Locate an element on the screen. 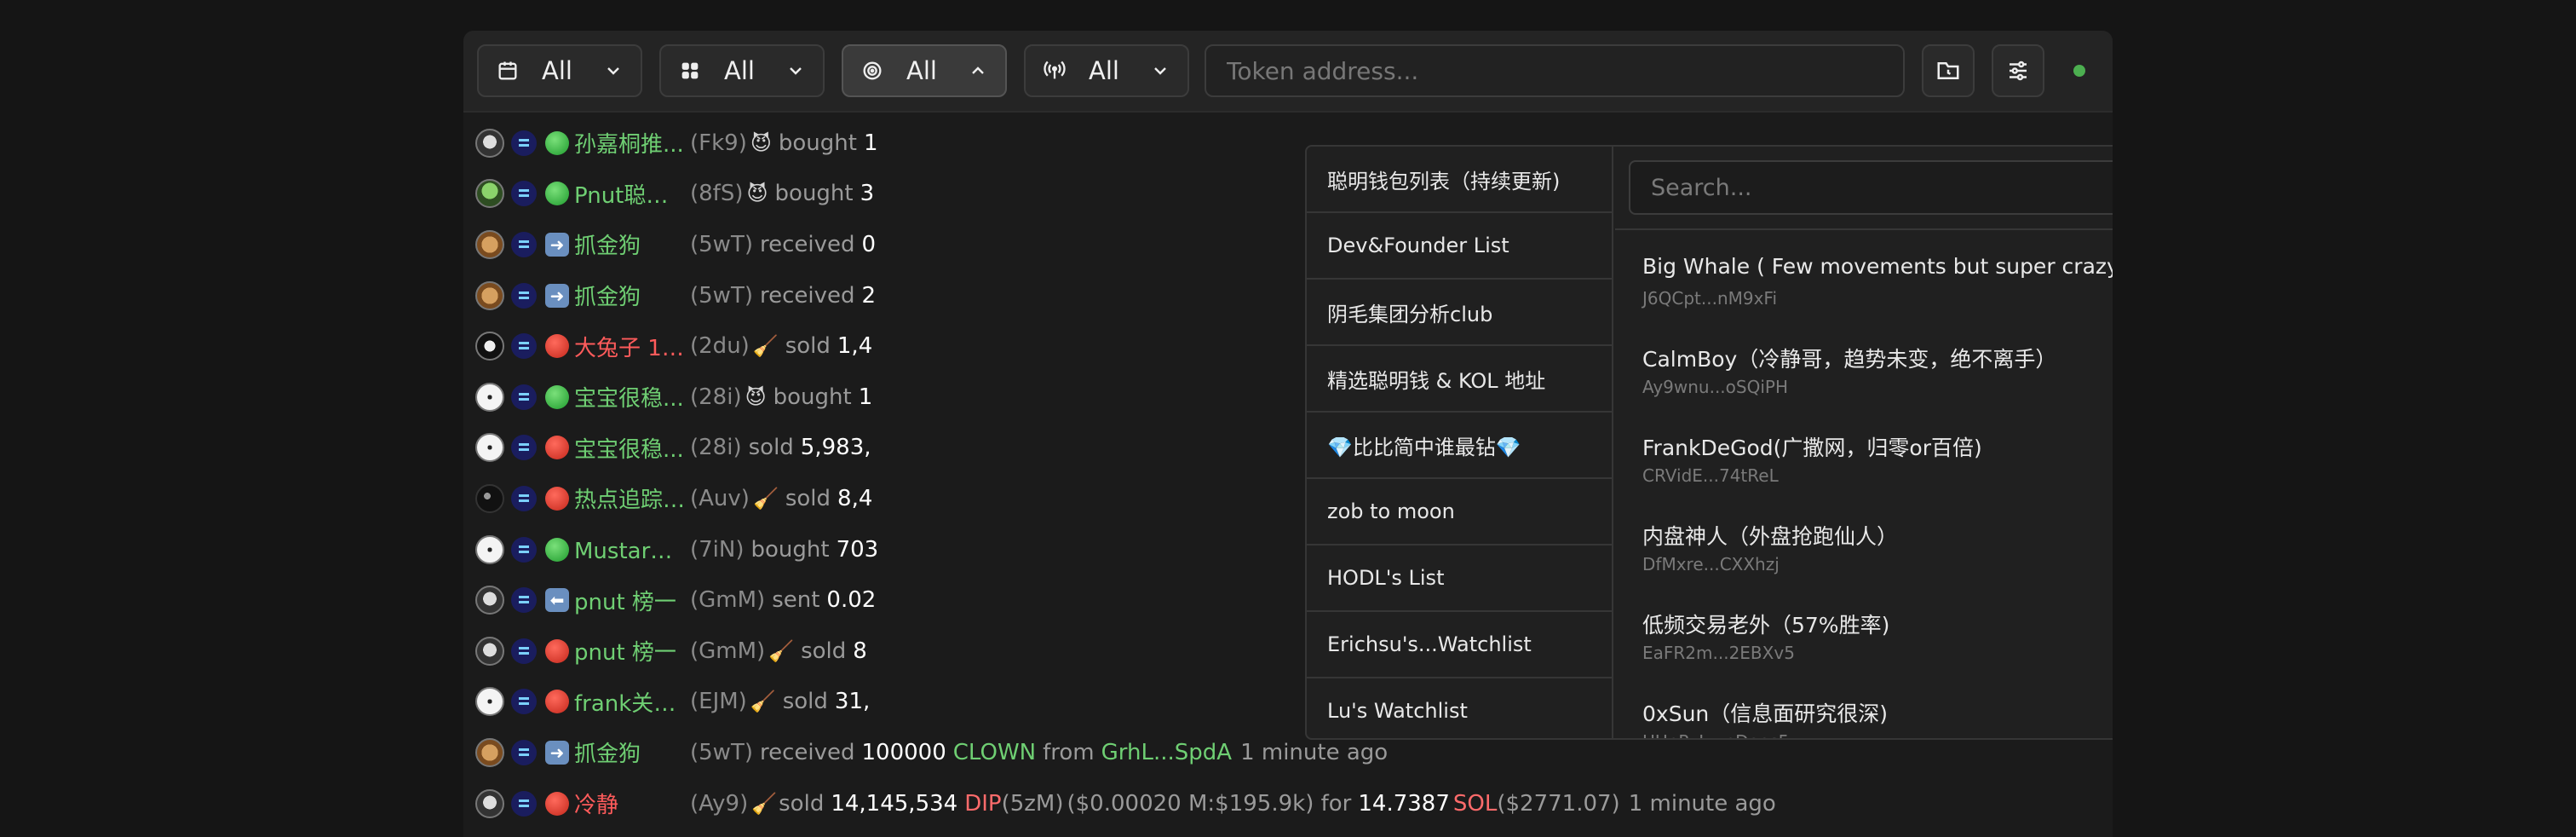 This screenshot has height=837, width=2576. amount: 14,145,534 is located at coordinates (895, 803).